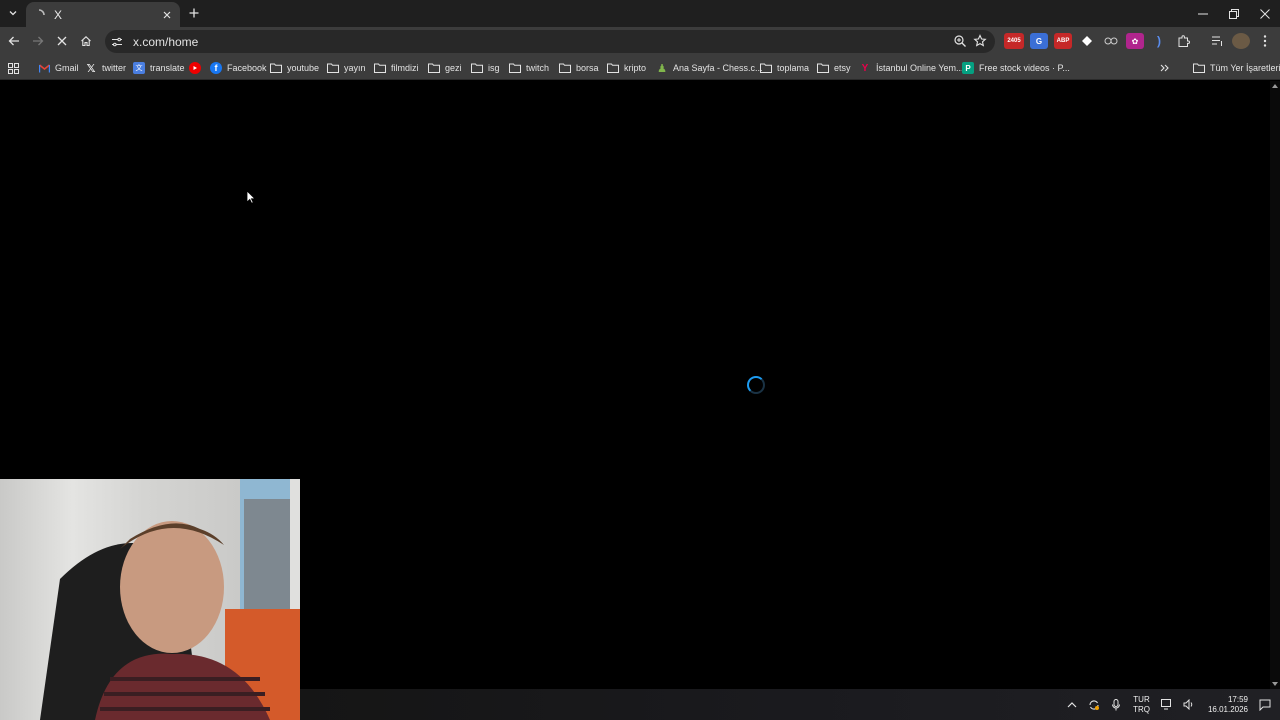 This screenshot has width=1280, height=720. What do you see at coordinates (103, 14) in the screenshot?
I see `tab-x: X` at bounding box center [103, 14].